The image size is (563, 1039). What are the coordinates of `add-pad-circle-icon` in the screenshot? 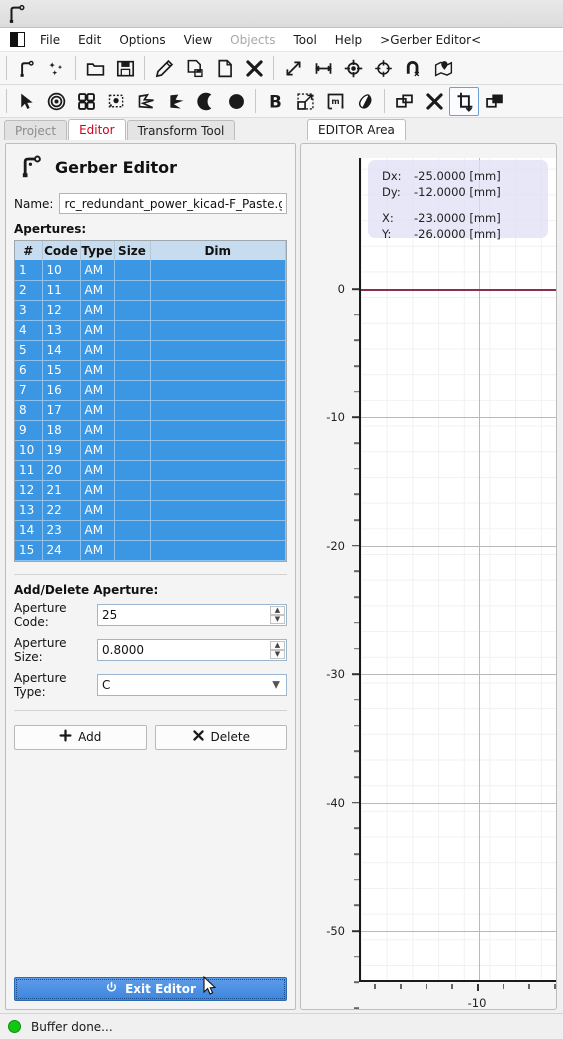 It's located at (56, 101).